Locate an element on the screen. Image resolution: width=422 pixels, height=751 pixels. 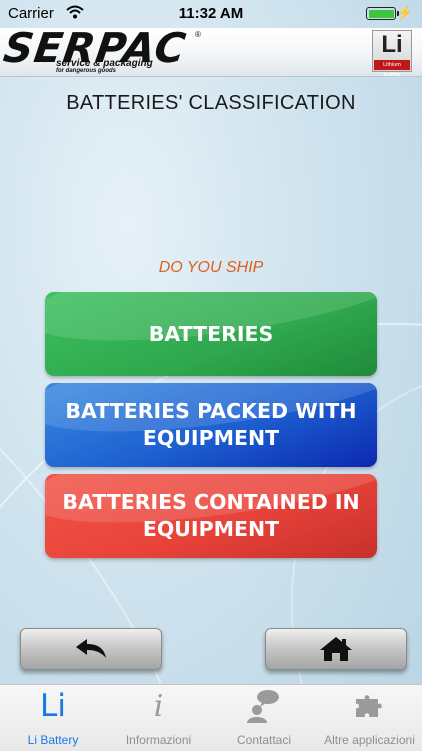
batteries-contained-button-label: BATTERIES CONTAINED IN EQUIPMENT is located at coordinates (211, 515).